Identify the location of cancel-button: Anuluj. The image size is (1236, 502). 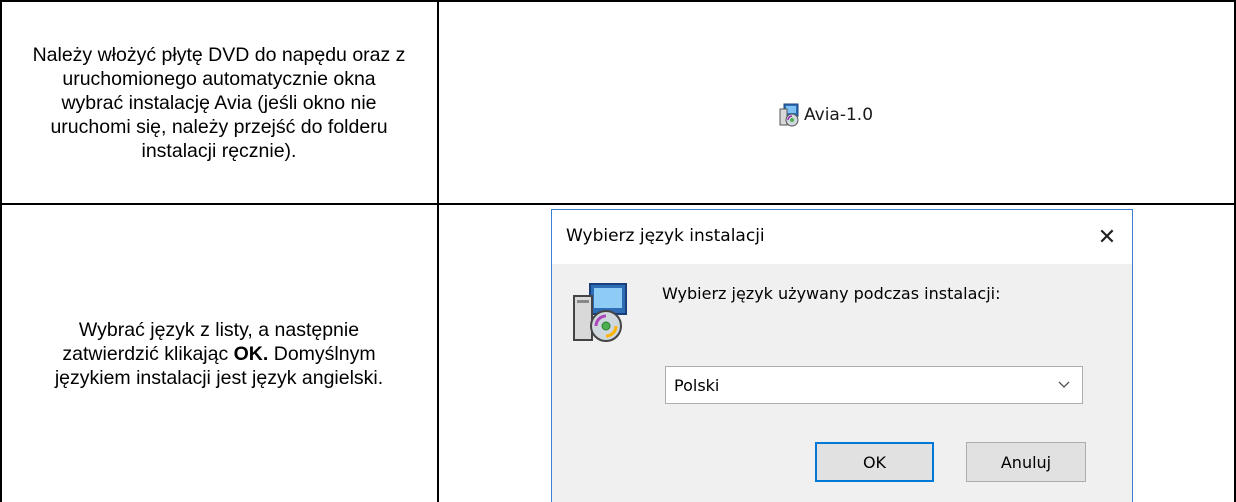
(1026, 462).